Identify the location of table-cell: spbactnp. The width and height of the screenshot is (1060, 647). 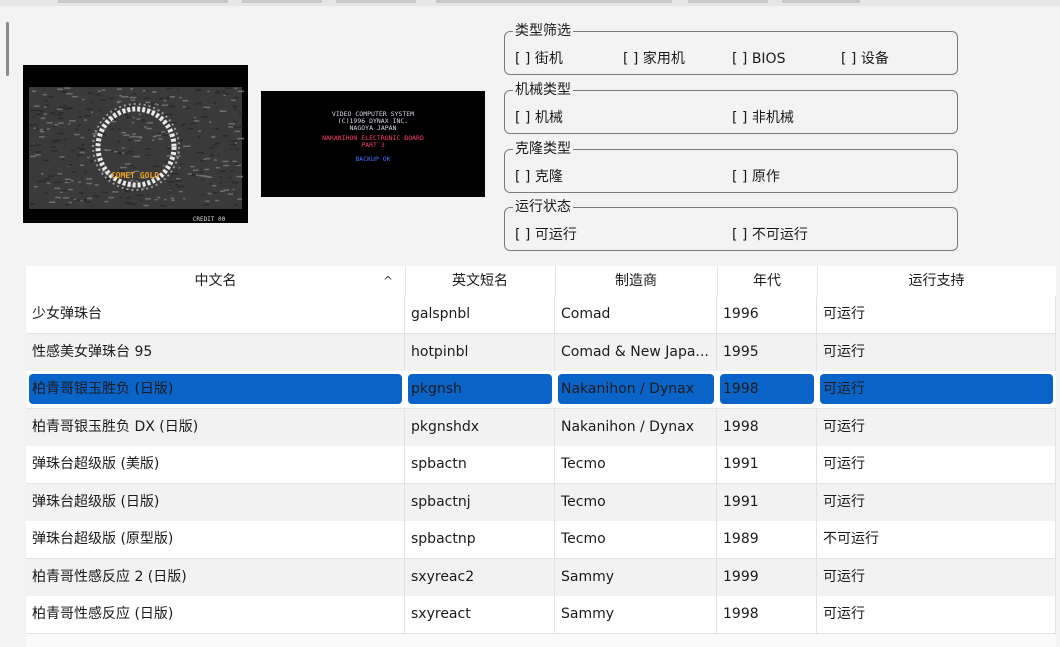
(480, 539).